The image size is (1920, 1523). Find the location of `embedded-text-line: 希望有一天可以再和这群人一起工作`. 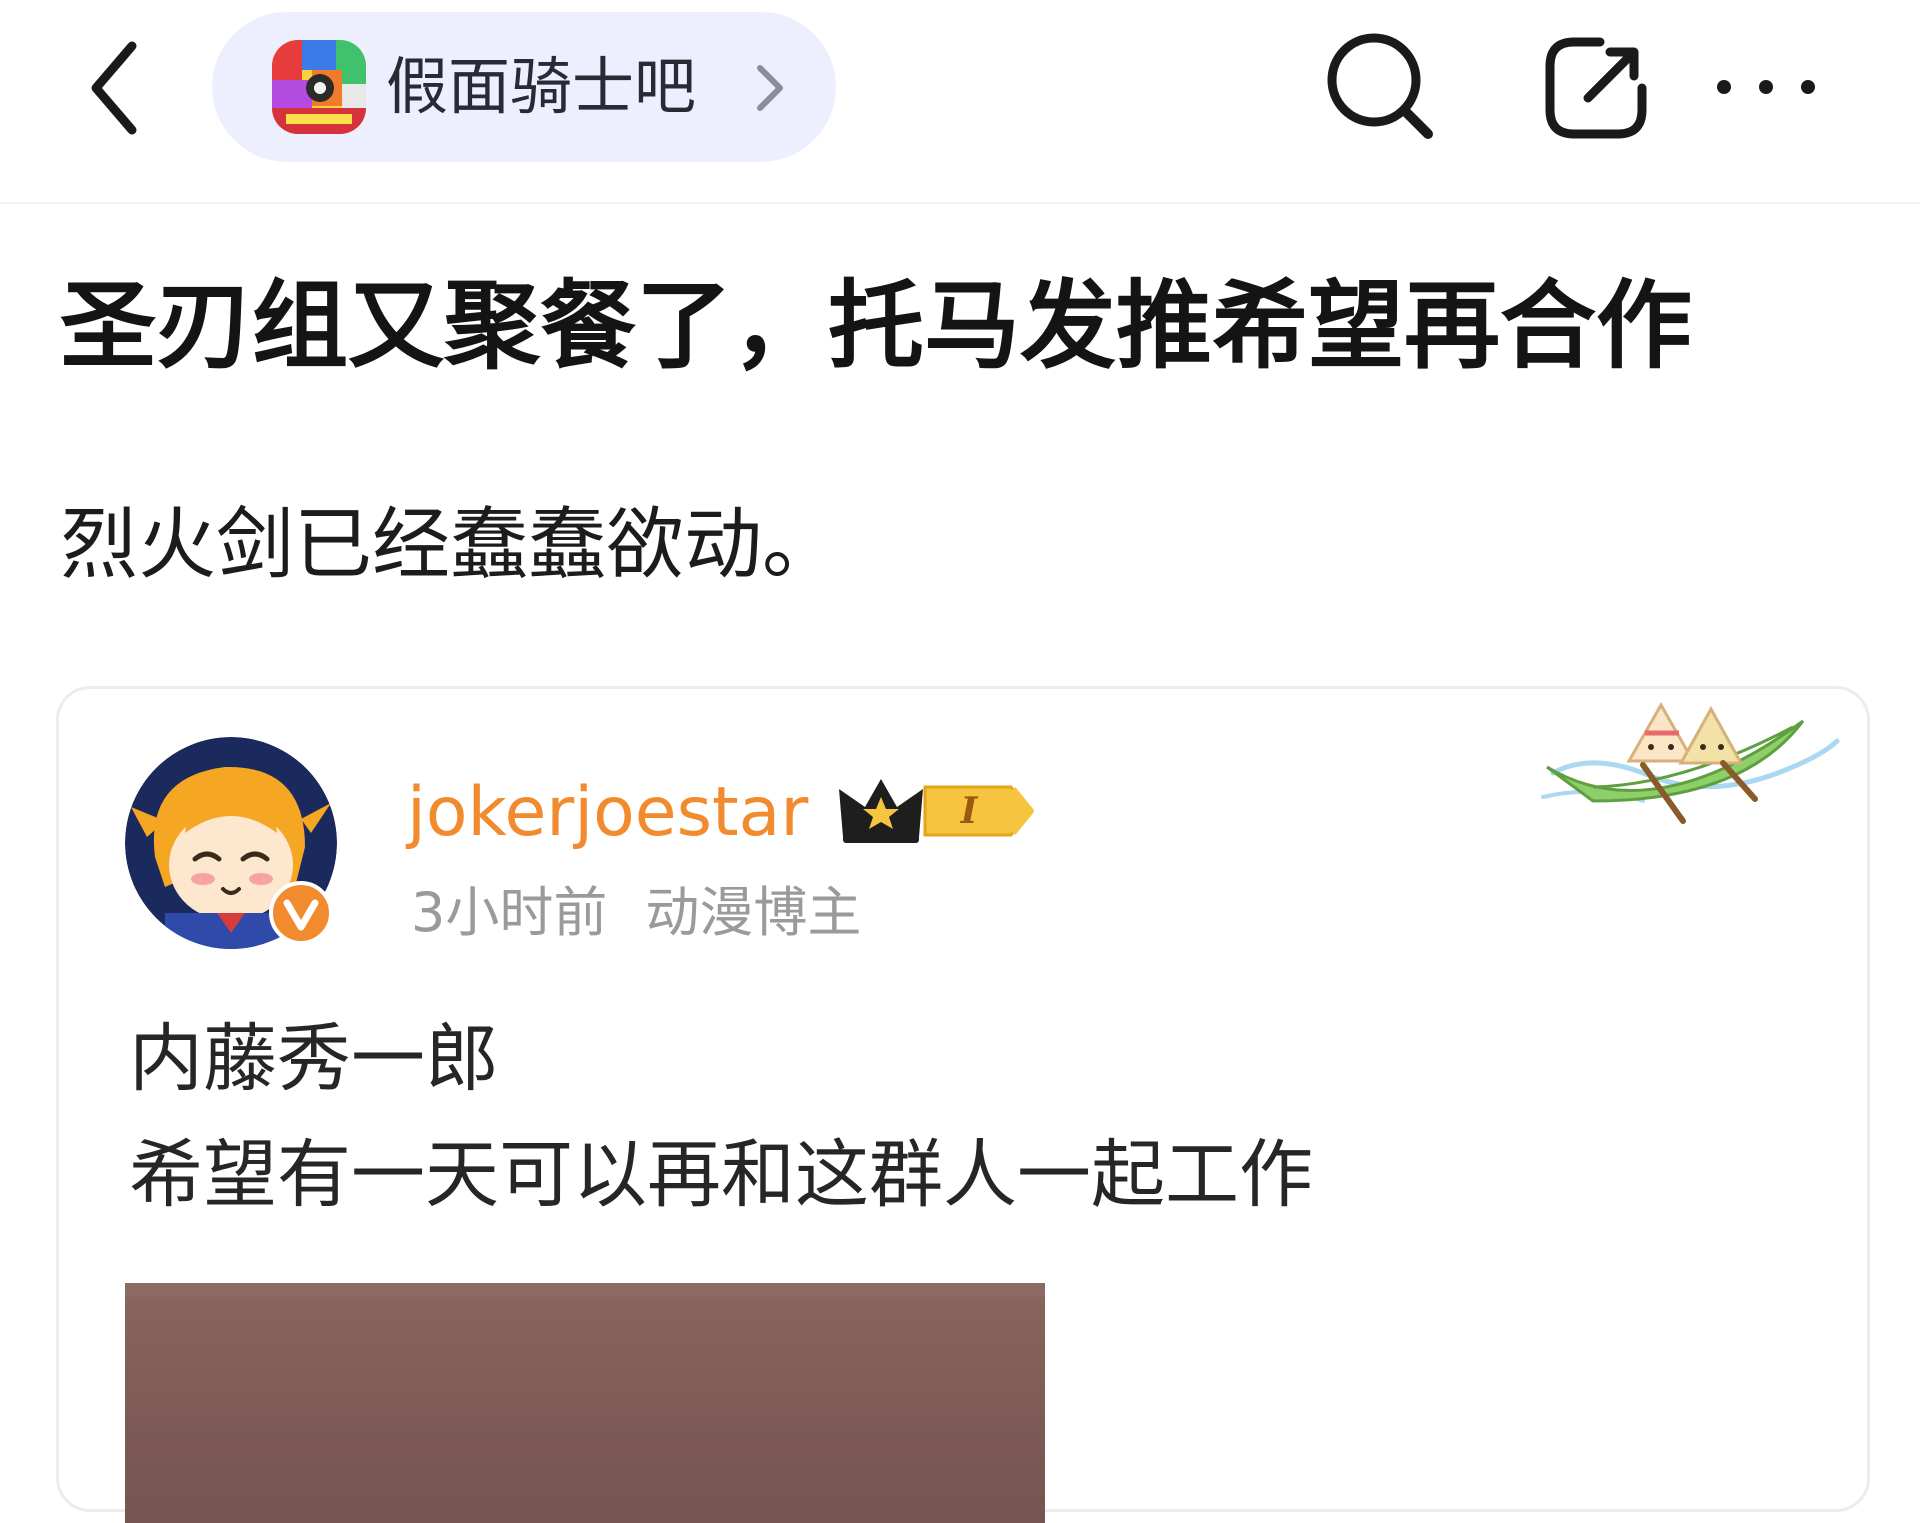

embedded-text-line: 希望有一天可以再和这群人一起工作 is located at coordinates (721, 1175).